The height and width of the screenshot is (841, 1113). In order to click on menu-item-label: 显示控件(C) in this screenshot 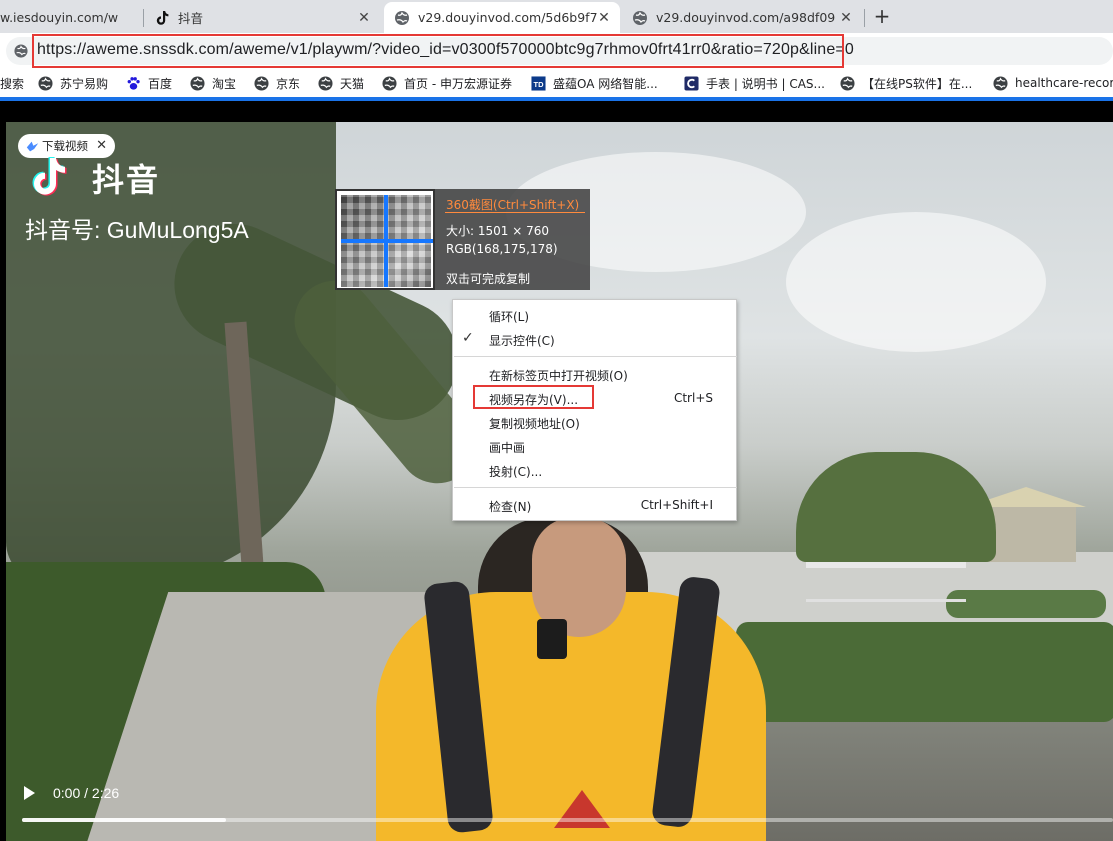, I will do `click(522, 341)`.